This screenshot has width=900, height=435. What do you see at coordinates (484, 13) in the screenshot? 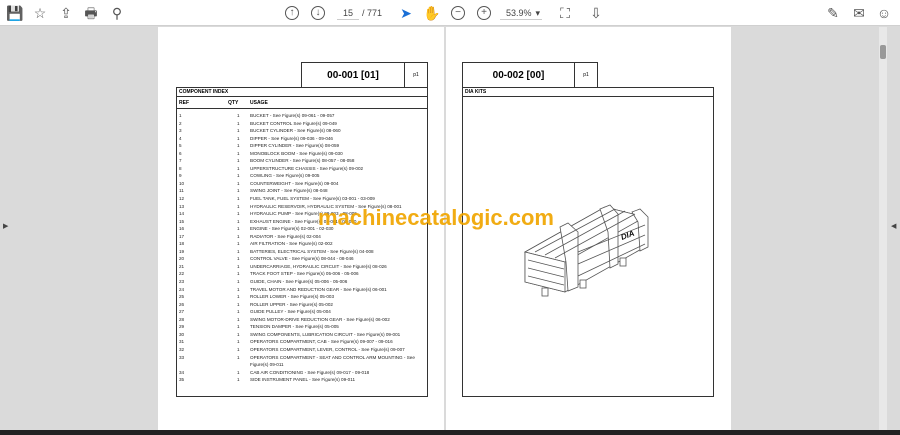
I see `zoom-in-icon: +` at bounding box center [484, 13].